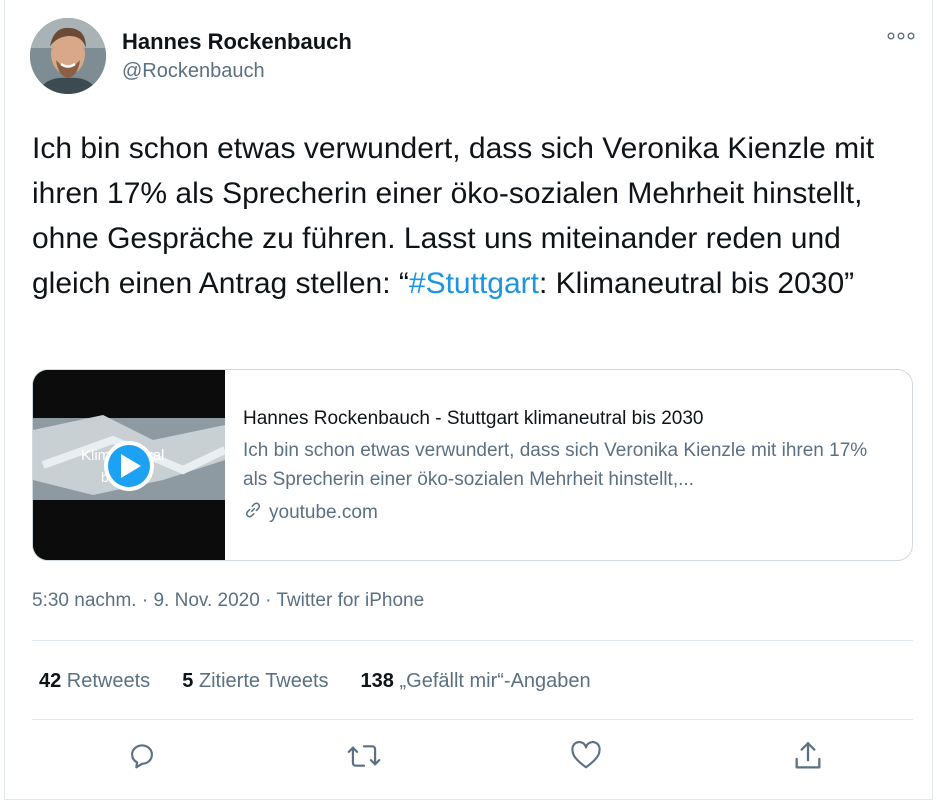  I want to click on play-icon, so click(129, 466).